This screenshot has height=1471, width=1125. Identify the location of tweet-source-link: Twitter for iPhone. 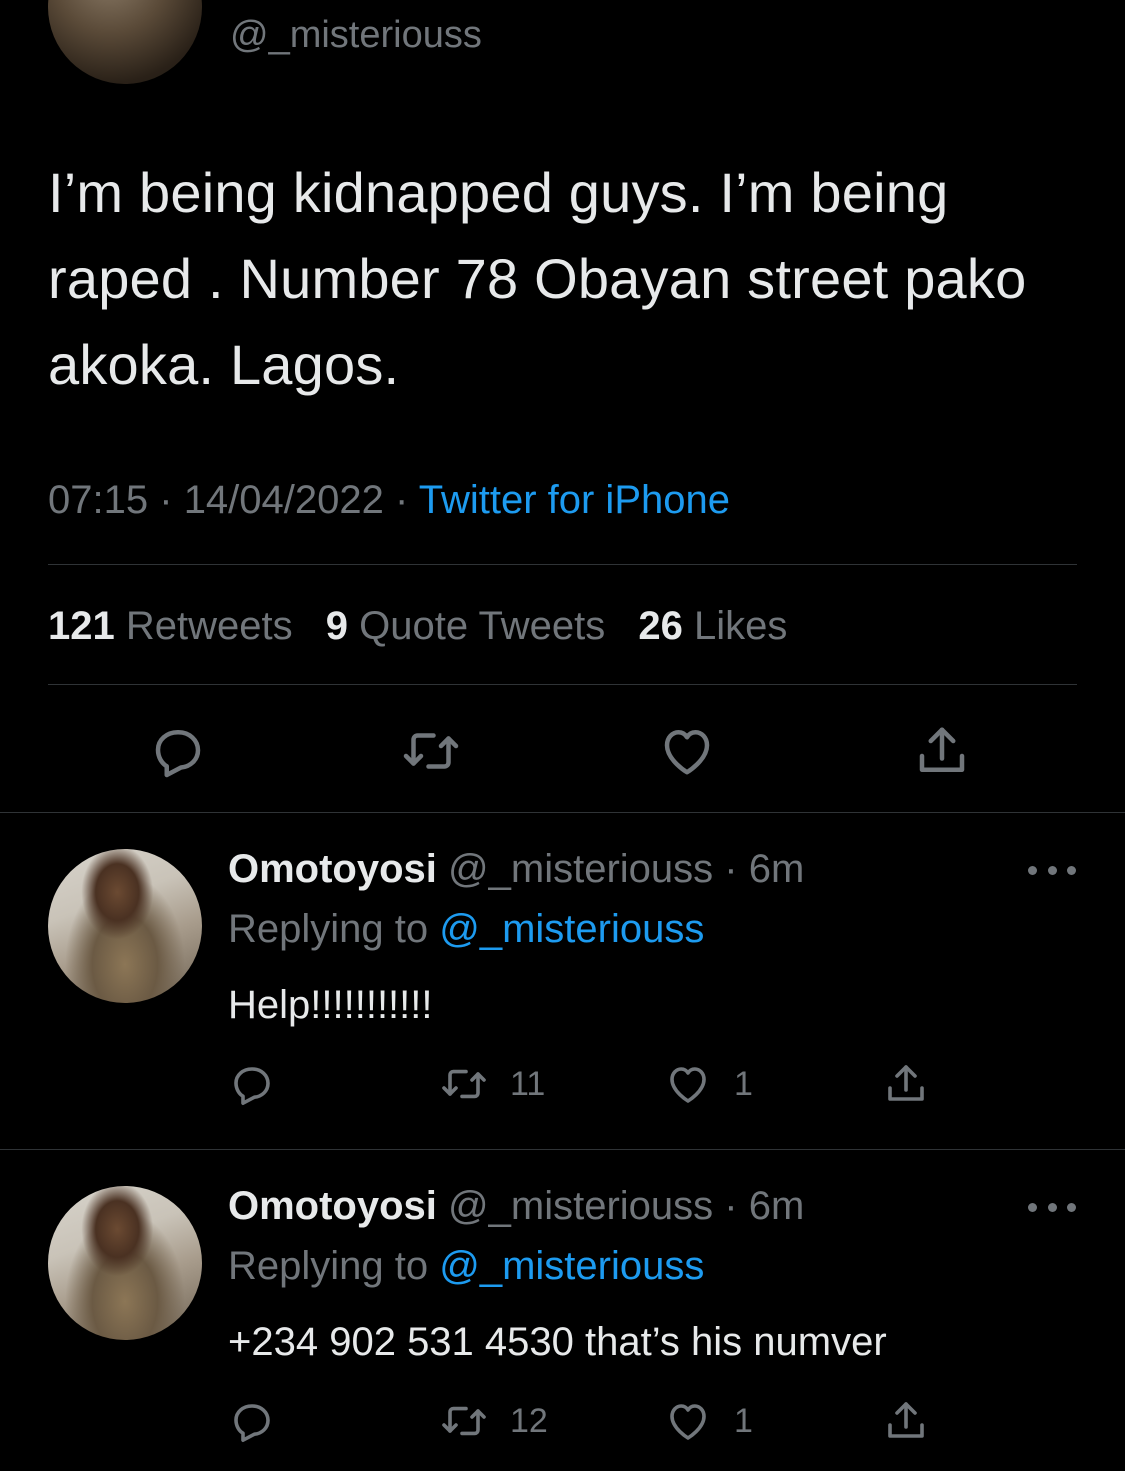
(574, 500).